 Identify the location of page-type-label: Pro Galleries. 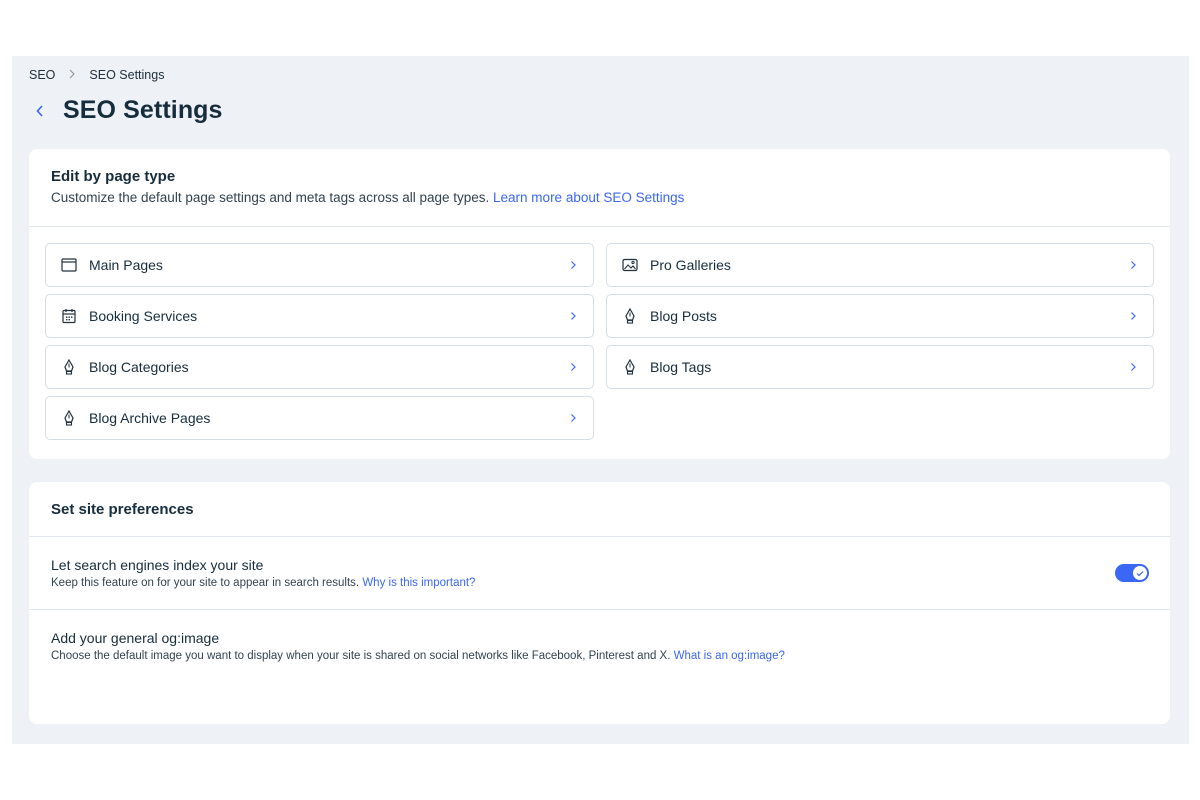
(690, 265).